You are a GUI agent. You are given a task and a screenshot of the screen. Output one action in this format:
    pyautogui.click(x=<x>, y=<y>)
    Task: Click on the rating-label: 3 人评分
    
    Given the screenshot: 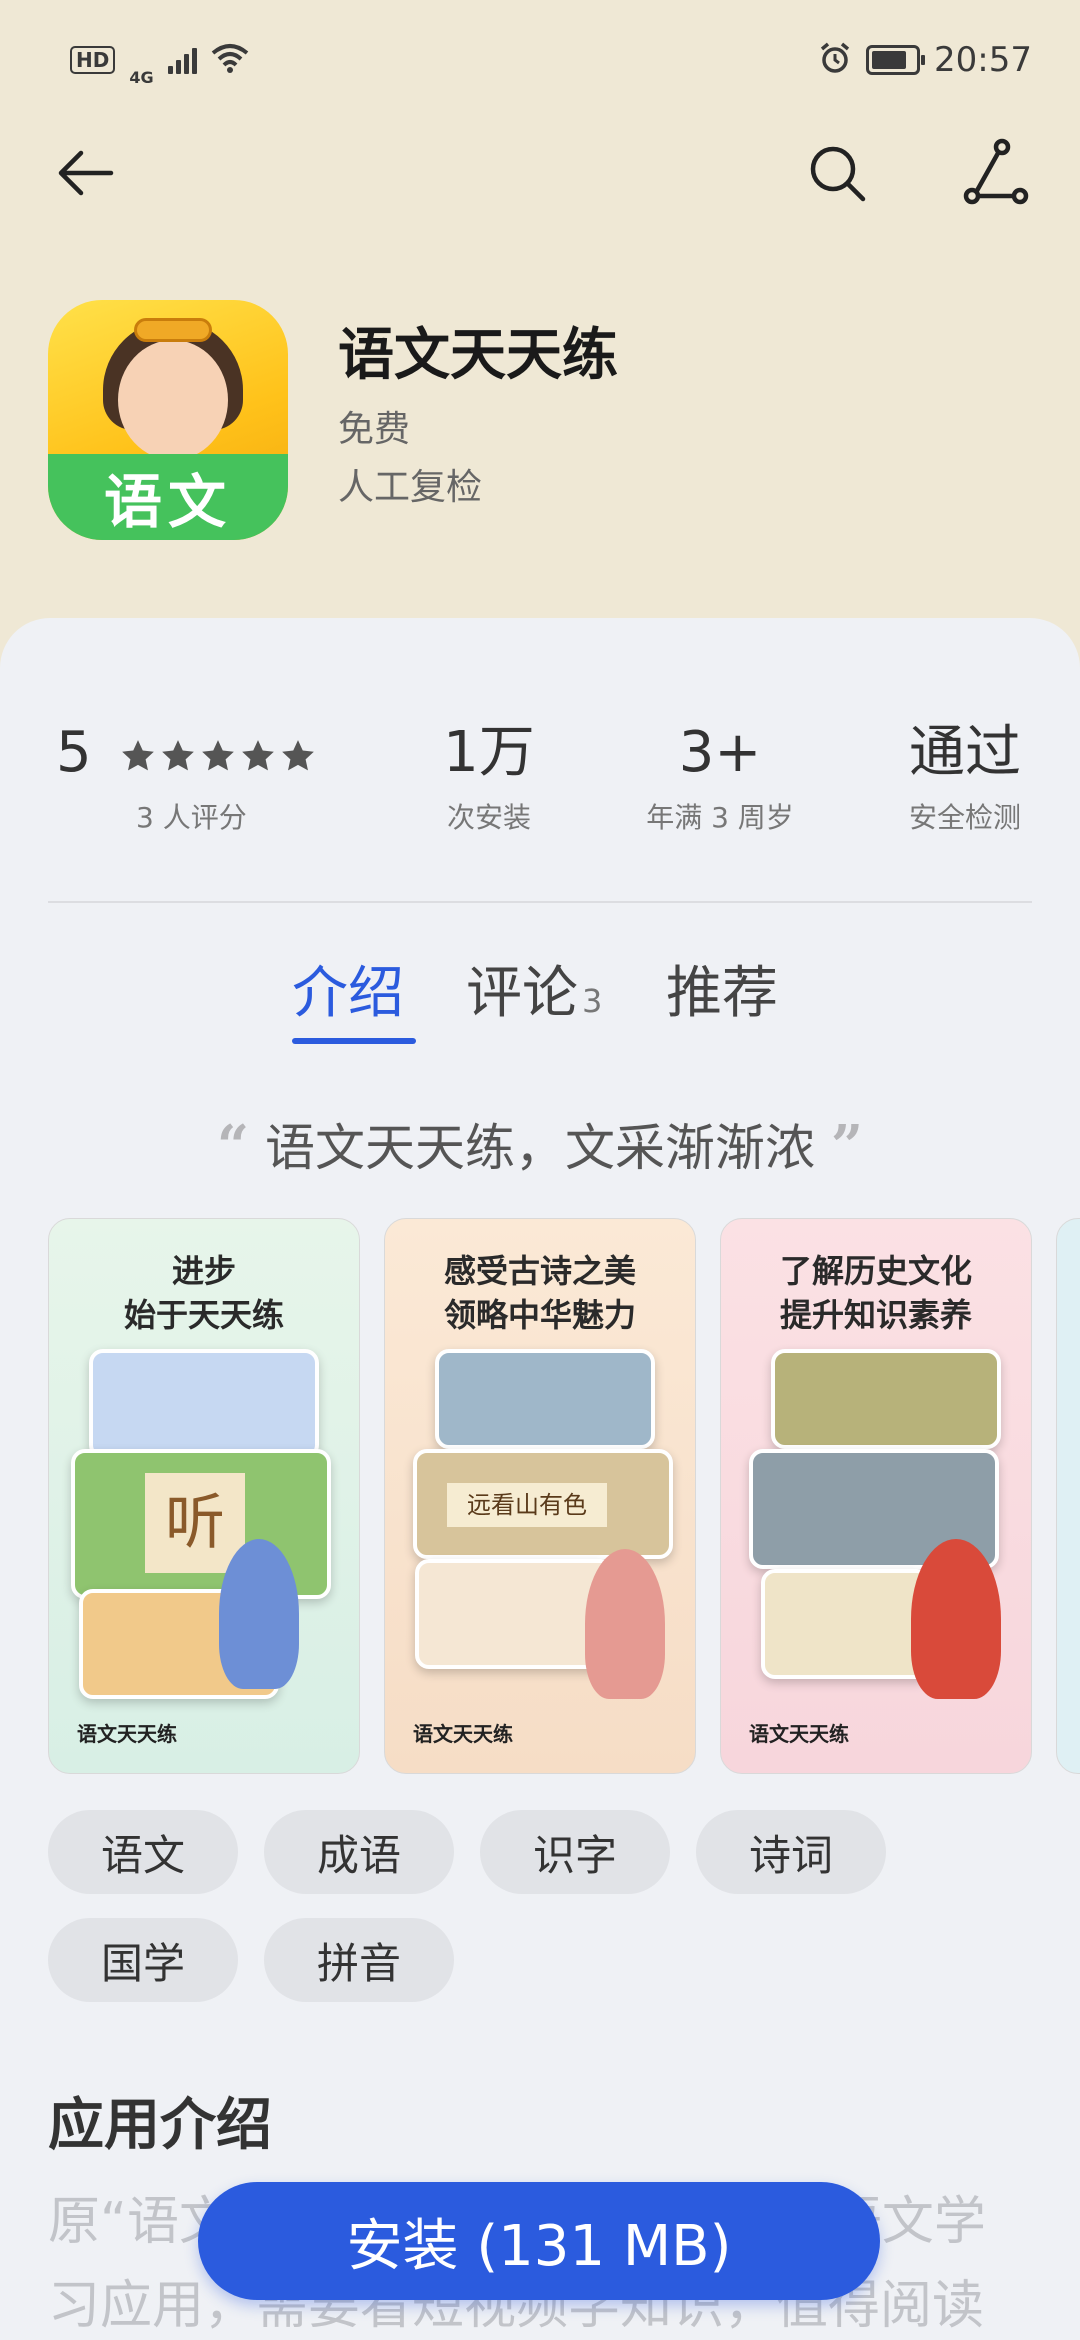 What is the action you would take?
    pyautogui.click(x=191, y=817)
    